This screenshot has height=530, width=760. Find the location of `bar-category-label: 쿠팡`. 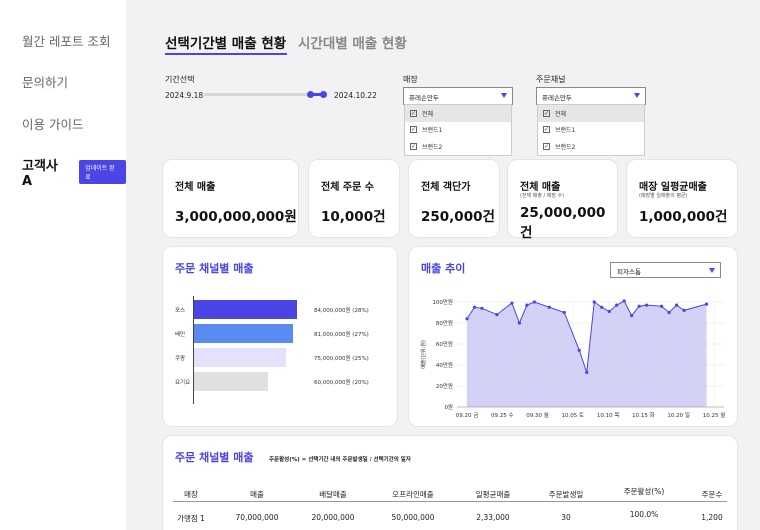

bar-category-label: 쿠팡 is located at coordinates (180, 359).